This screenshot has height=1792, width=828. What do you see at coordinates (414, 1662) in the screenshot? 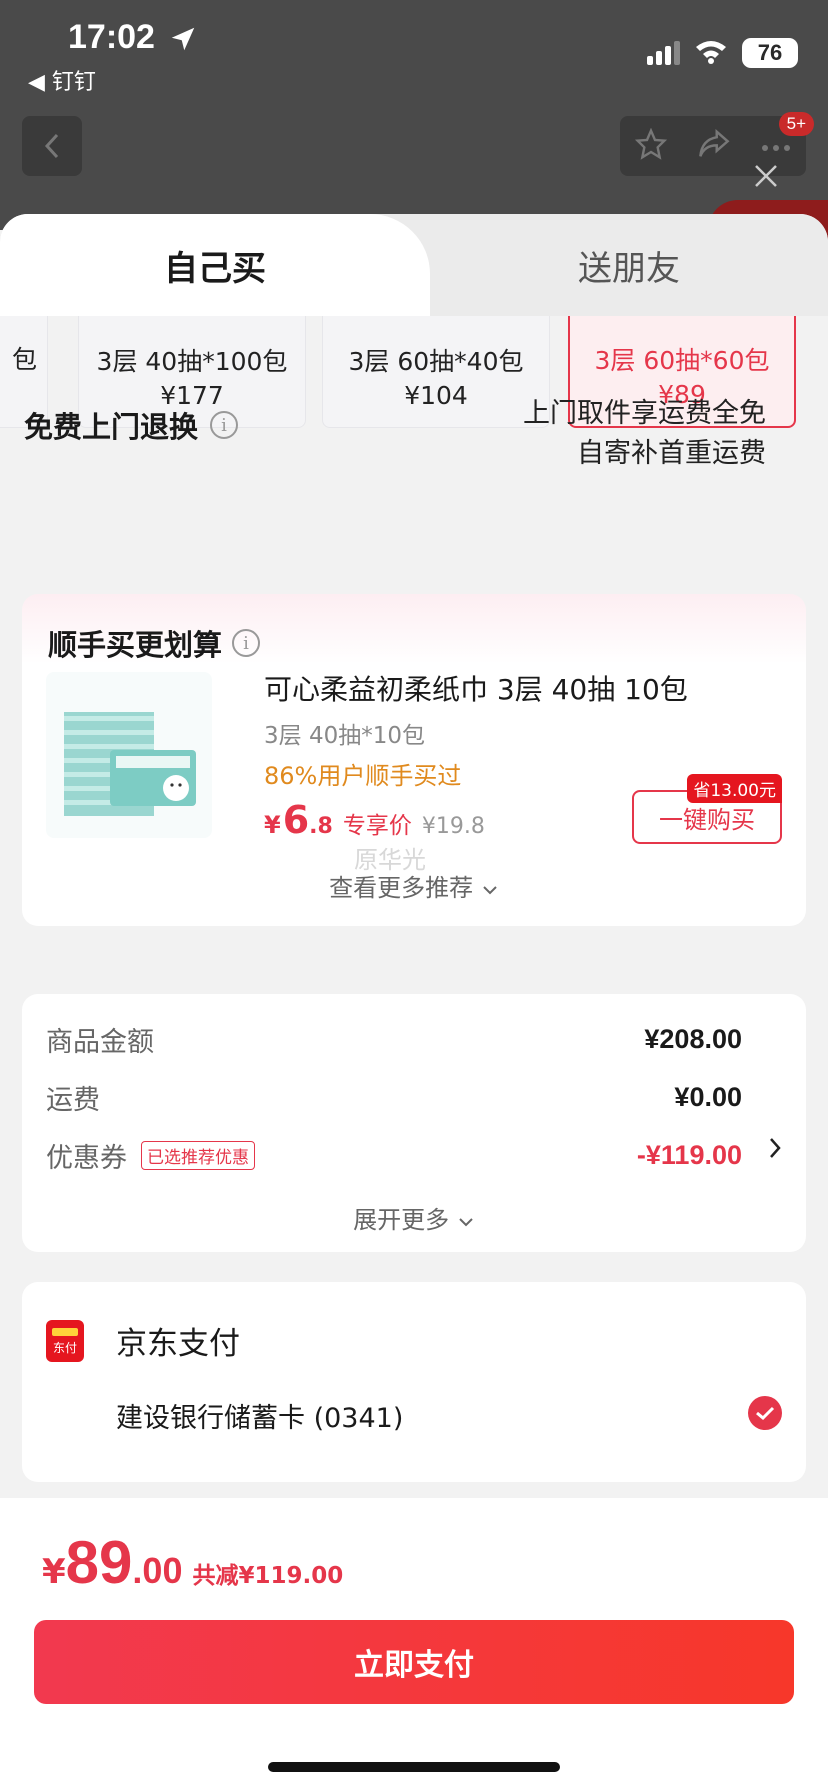
I see `pay-now-button: 立即支付` at bounding box center [414, 1662].